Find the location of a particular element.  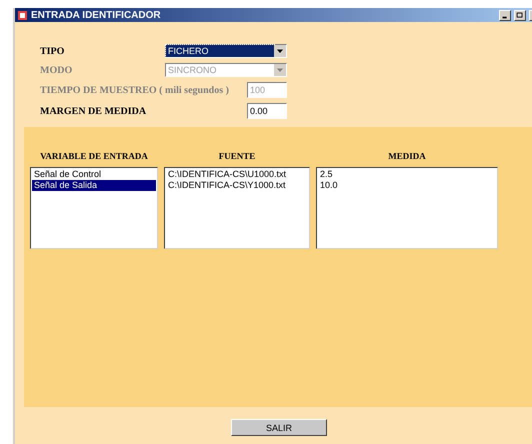

app-icon is located at coordinates (22, 15).